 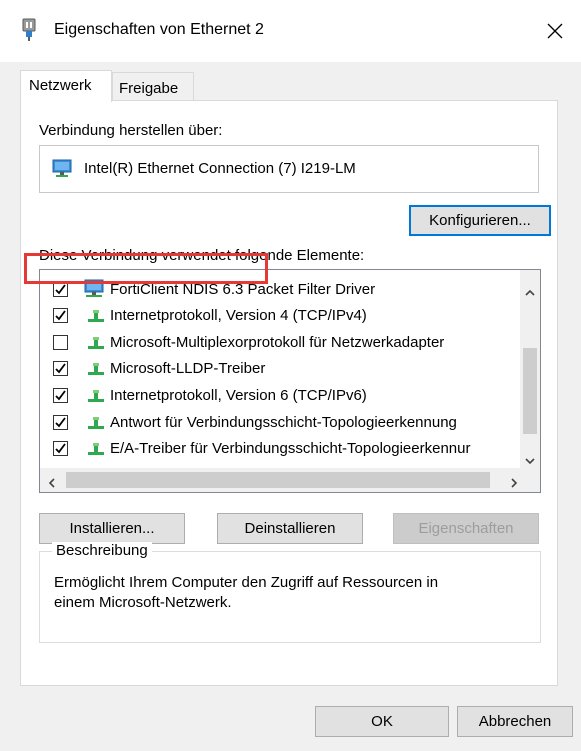 I want to click on ok-button: OK, so click(x=382, y=721).